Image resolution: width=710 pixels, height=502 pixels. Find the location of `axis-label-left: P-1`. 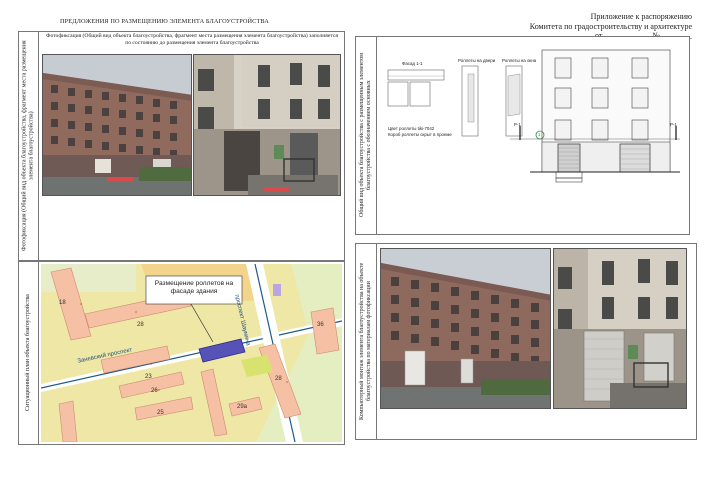

axis-label-left: P-1 is located at coordinates (517, 124).